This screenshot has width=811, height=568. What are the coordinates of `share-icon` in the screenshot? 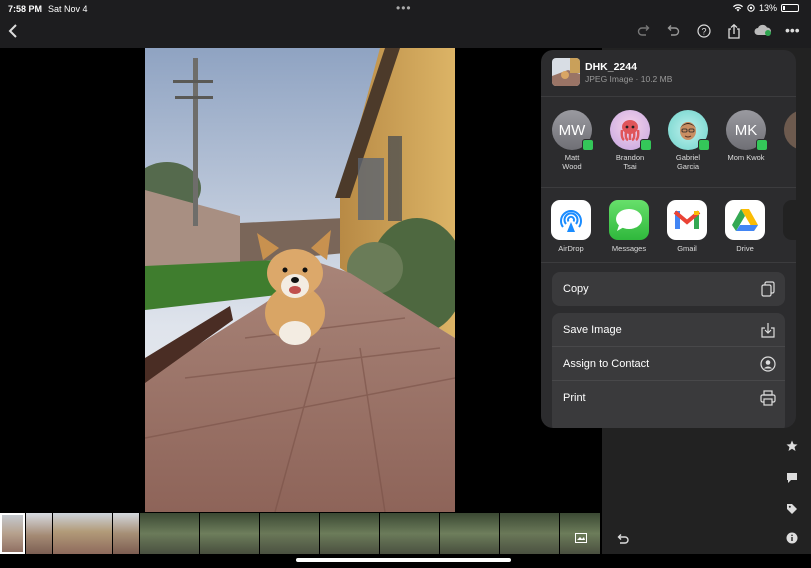 It's located at (734, 31).